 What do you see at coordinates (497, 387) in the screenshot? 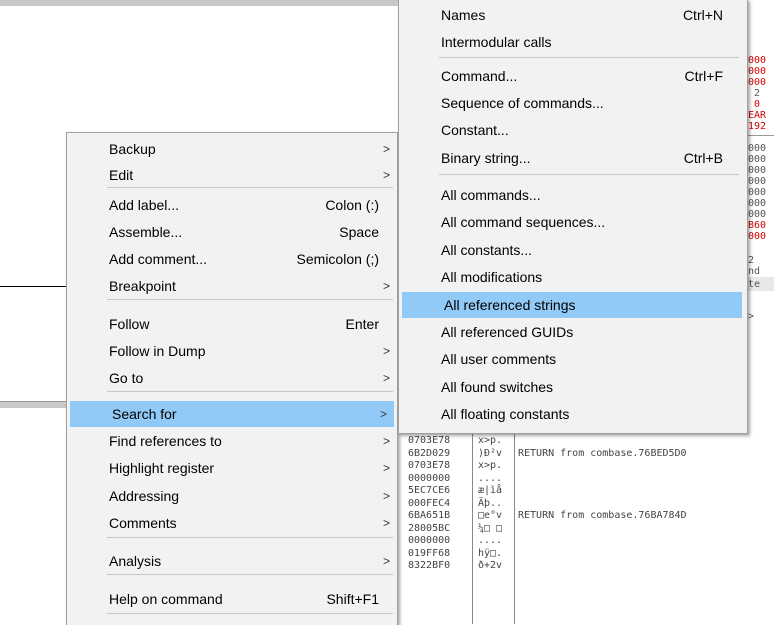
I see `submenu-item-label: All found switches` at bounding box center [497, 387].